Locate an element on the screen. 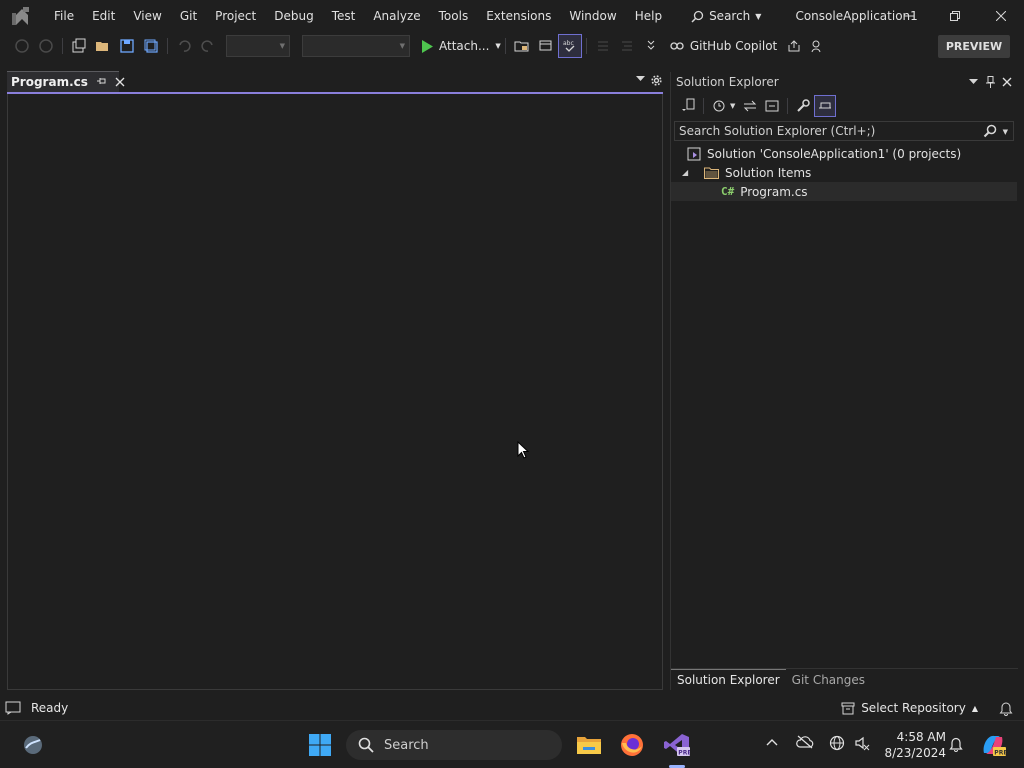  undo-button is located at coordinates (184, 46).